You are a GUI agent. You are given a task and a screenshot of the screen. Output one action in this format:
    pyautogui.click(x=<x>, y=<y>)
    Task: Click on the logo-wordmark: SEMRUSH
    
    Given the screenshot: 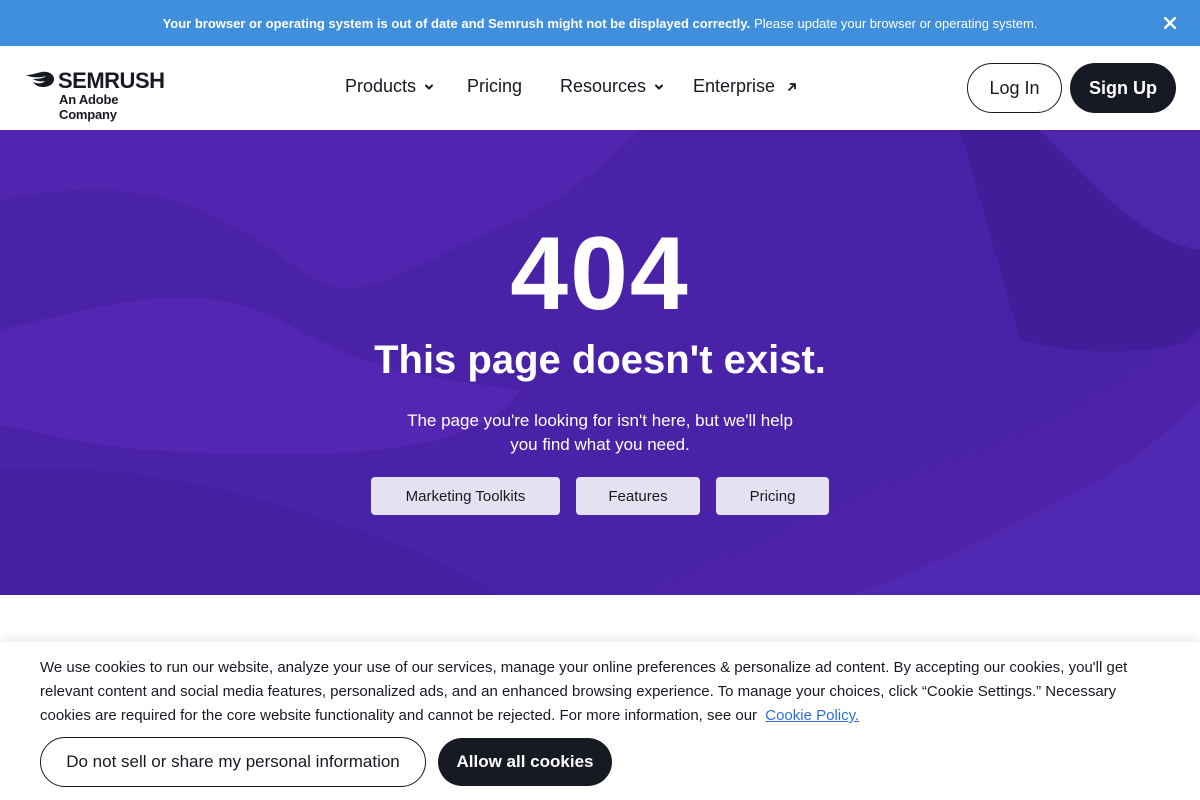 What is the action you would take?
    pyautogui.click(x=111, y=80)
    